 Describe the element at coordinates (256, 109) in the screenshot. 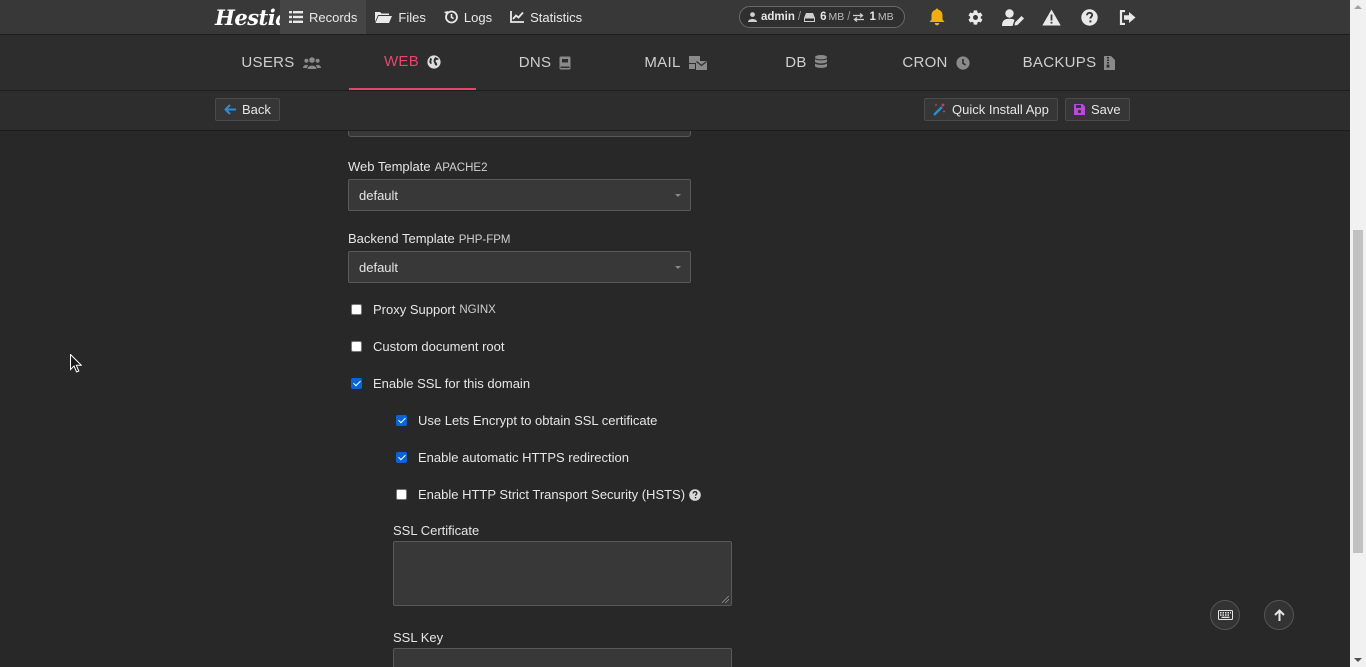

I see `back-button-label: Back` at that location.